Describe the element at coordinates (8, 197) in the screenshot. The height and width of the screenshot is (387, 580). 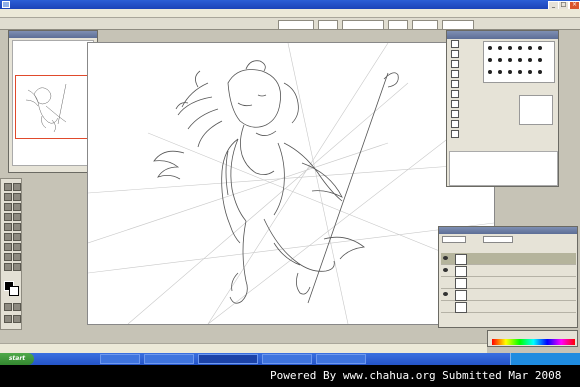
I see `lasso-tool-icon` at that location.